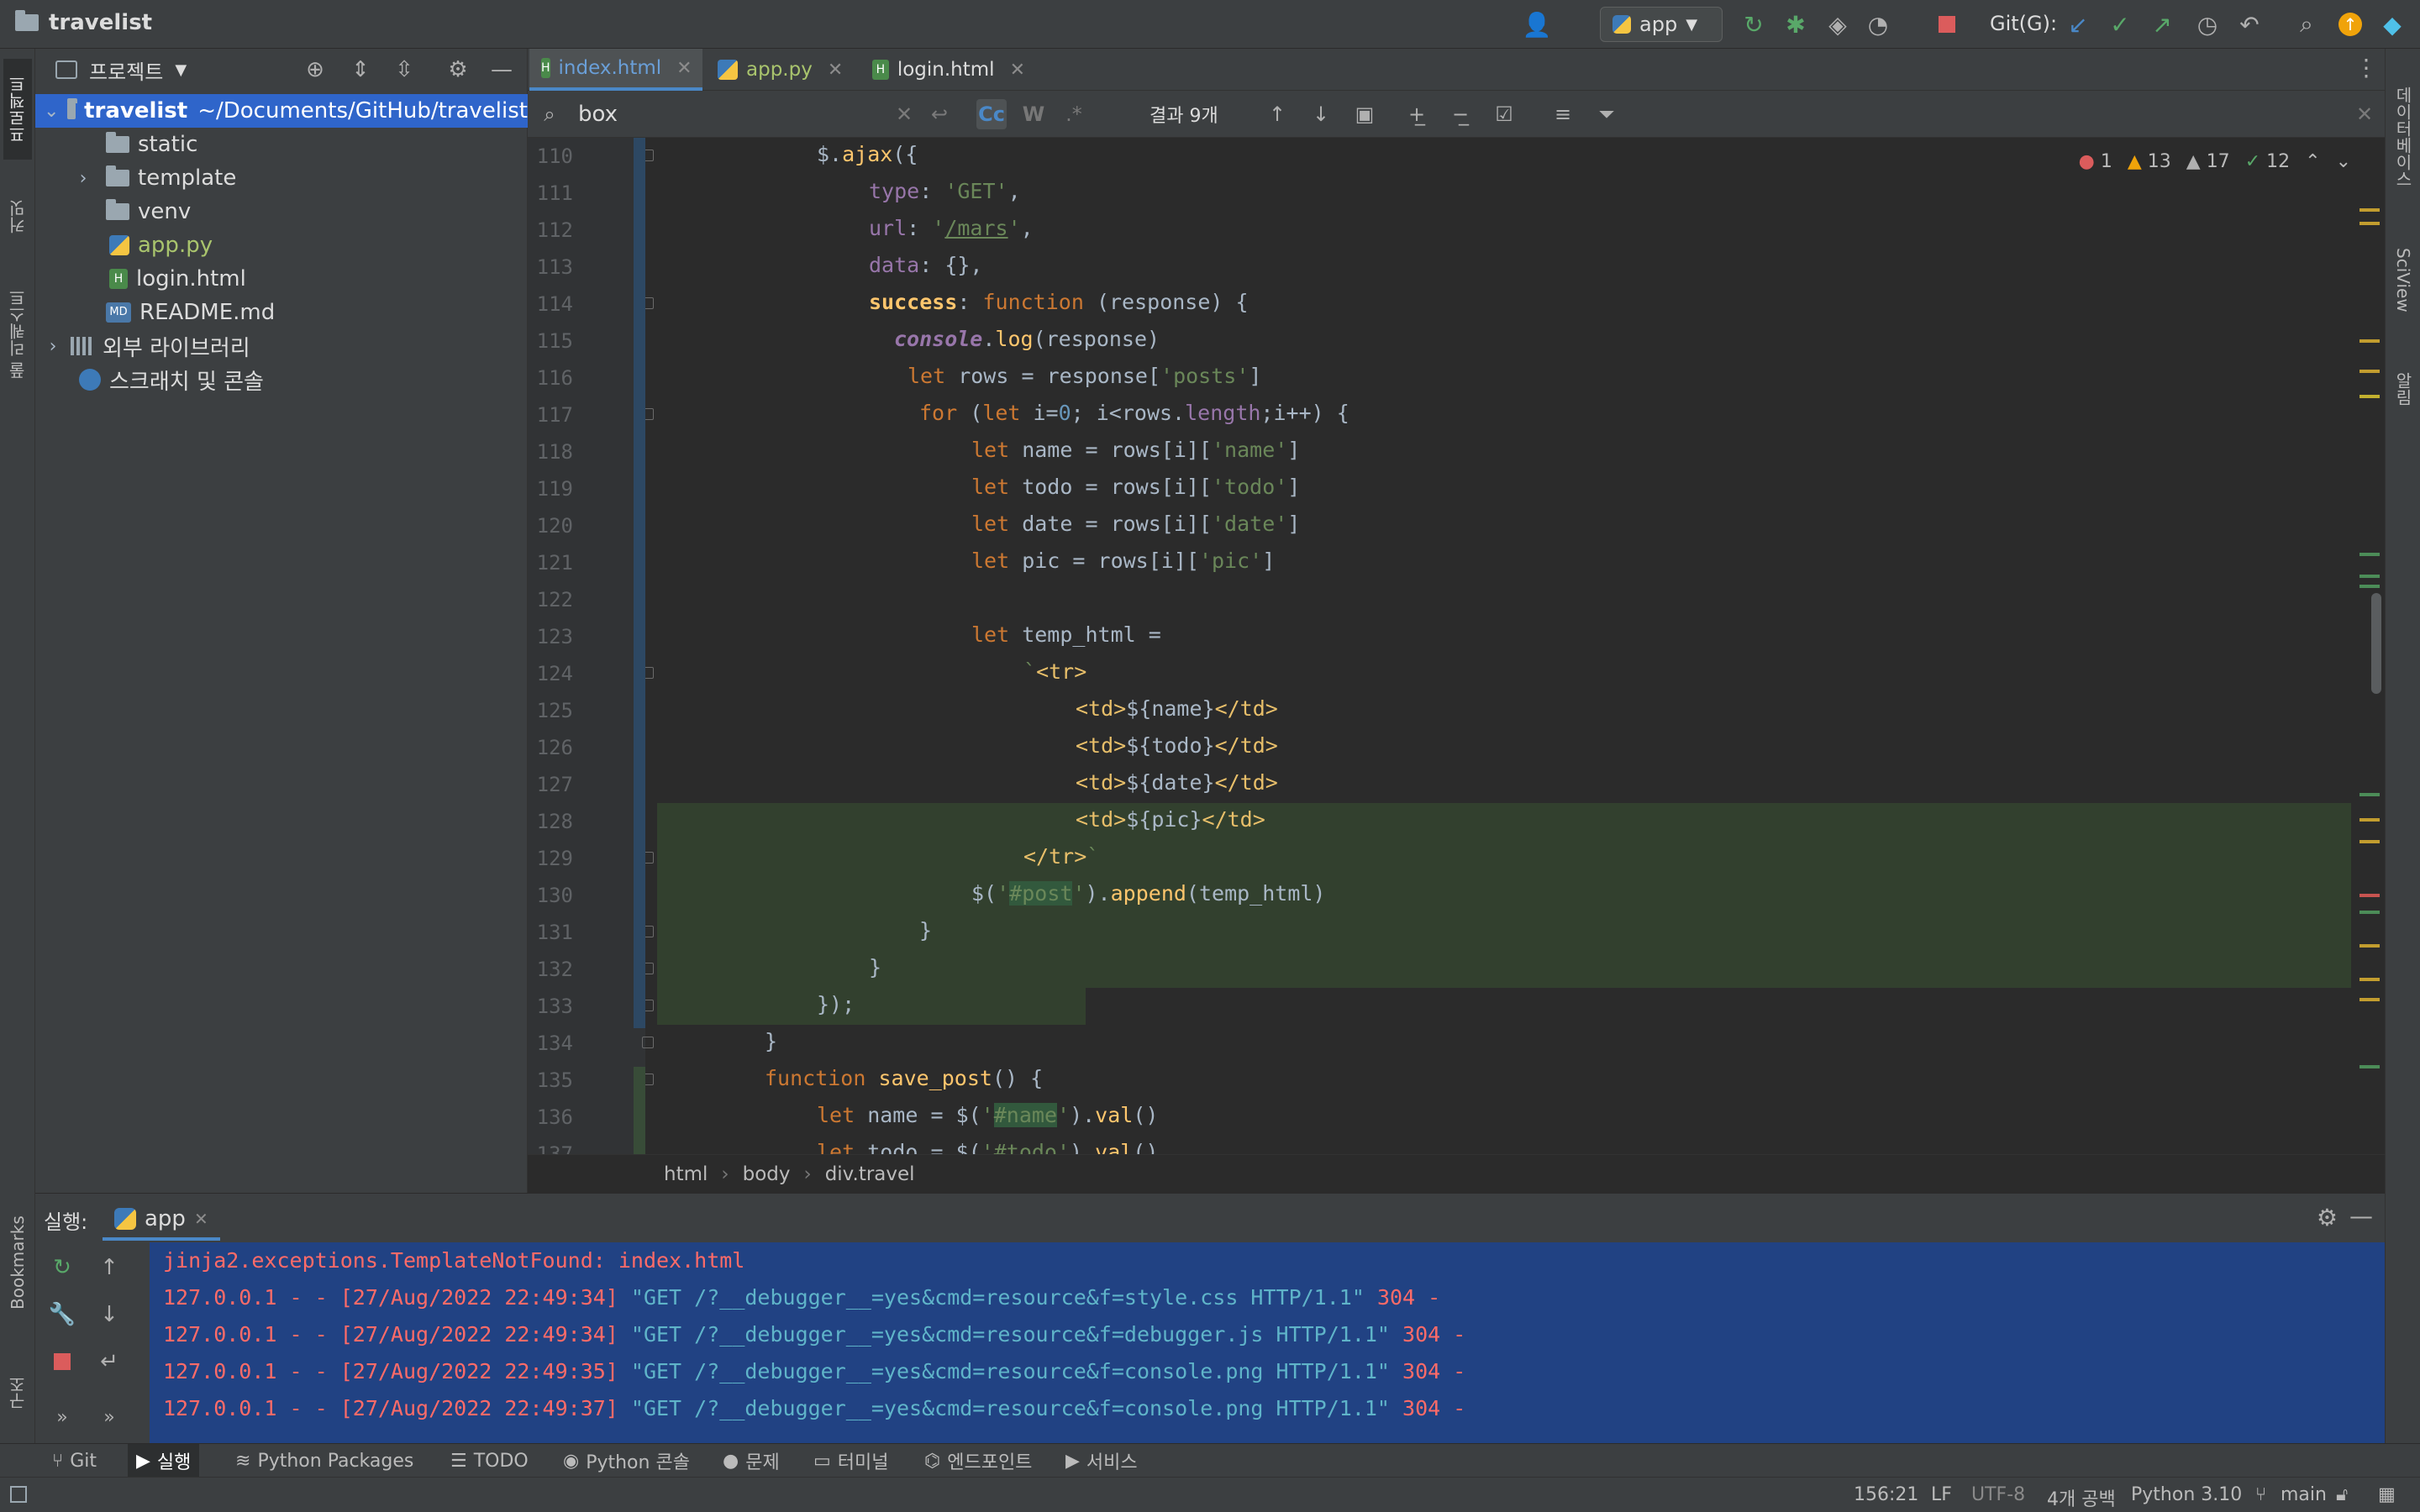  Describe the element at coordinates (281, 379) in the screenshot. I see `tree-item-scratches: 스크래치 및 콘솔` at that location.